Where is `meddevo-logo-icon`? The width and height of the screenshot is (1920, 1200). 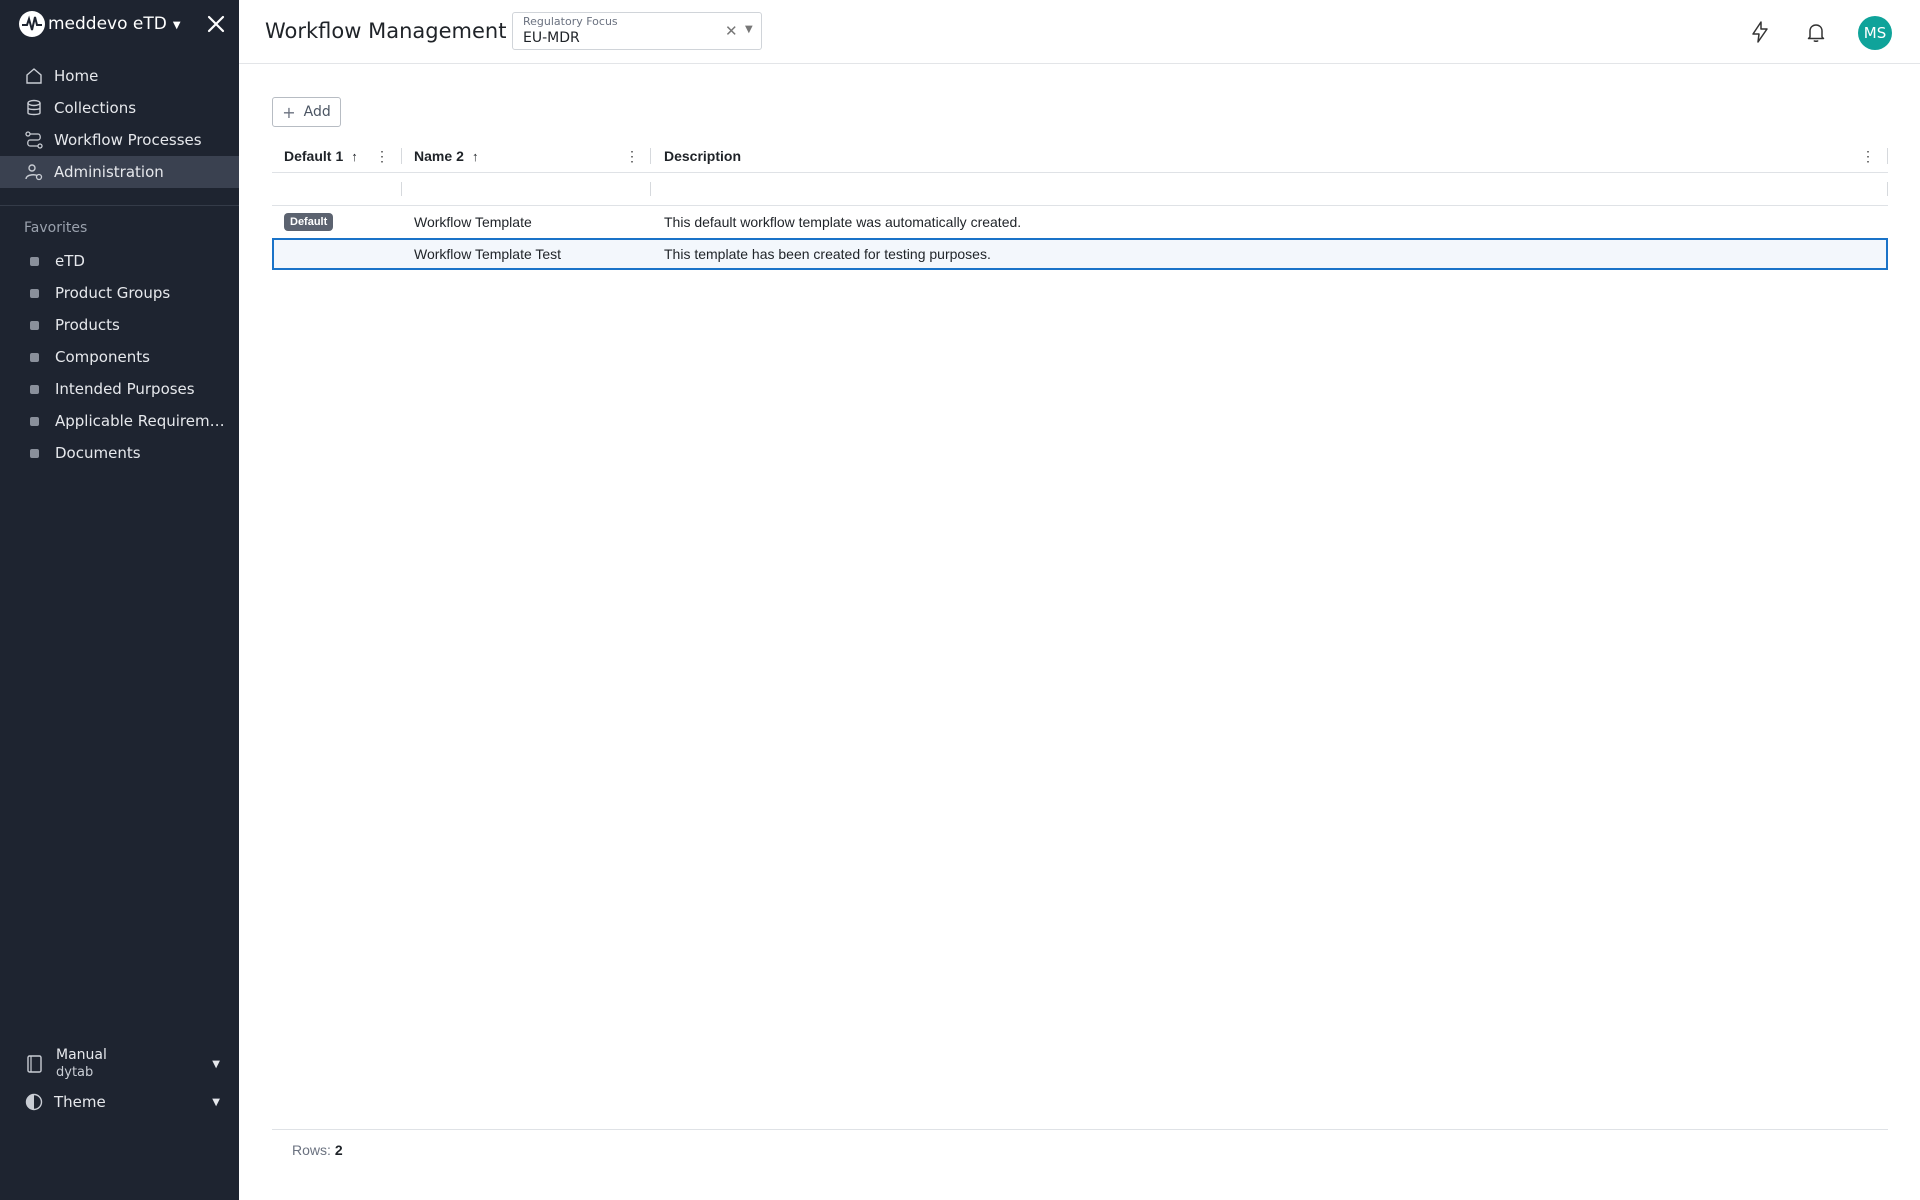 meddevo-logo-icon is located at coordinates (32, 24).